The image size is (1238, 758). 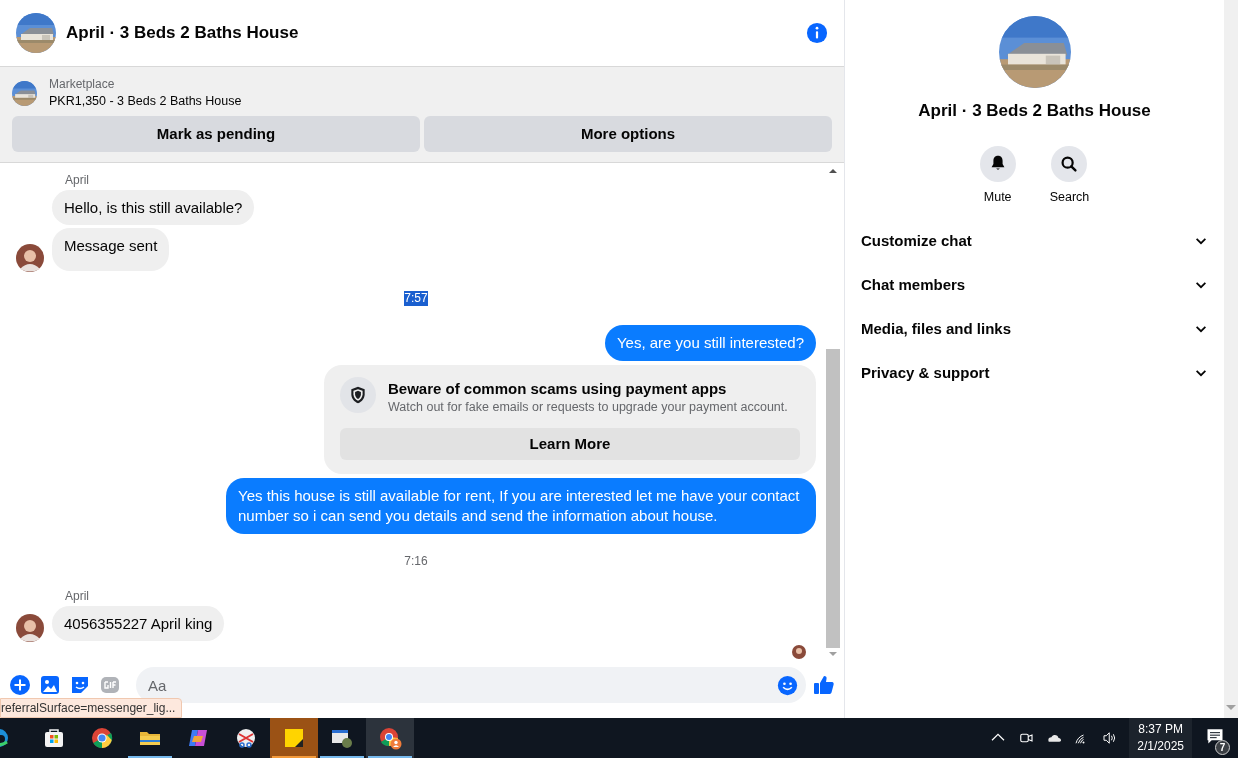 What do you see at coordinates (416, 561) in the screenshot?
I see `timestamp: 7:16` at bounding box center [416, 561].